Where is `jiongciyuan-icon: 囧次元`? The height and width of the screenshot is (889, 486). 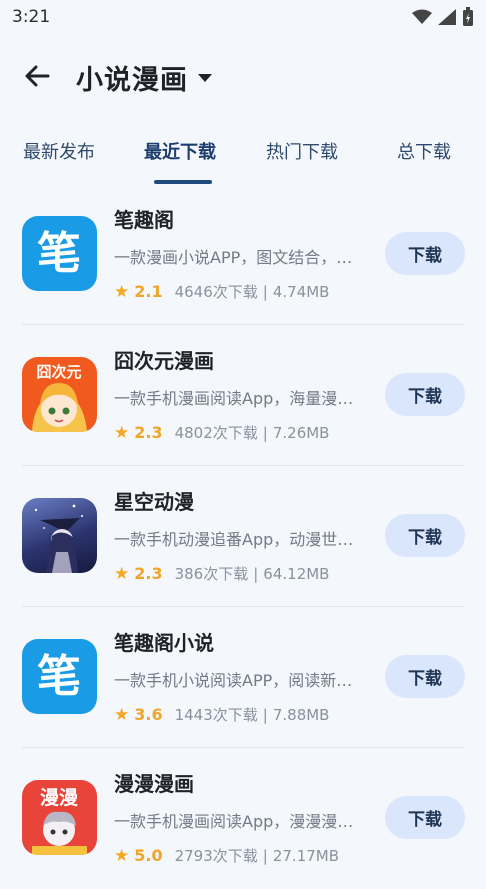
jiongciyuan-icon: 囧次元 is located at coordinates (59, 394).